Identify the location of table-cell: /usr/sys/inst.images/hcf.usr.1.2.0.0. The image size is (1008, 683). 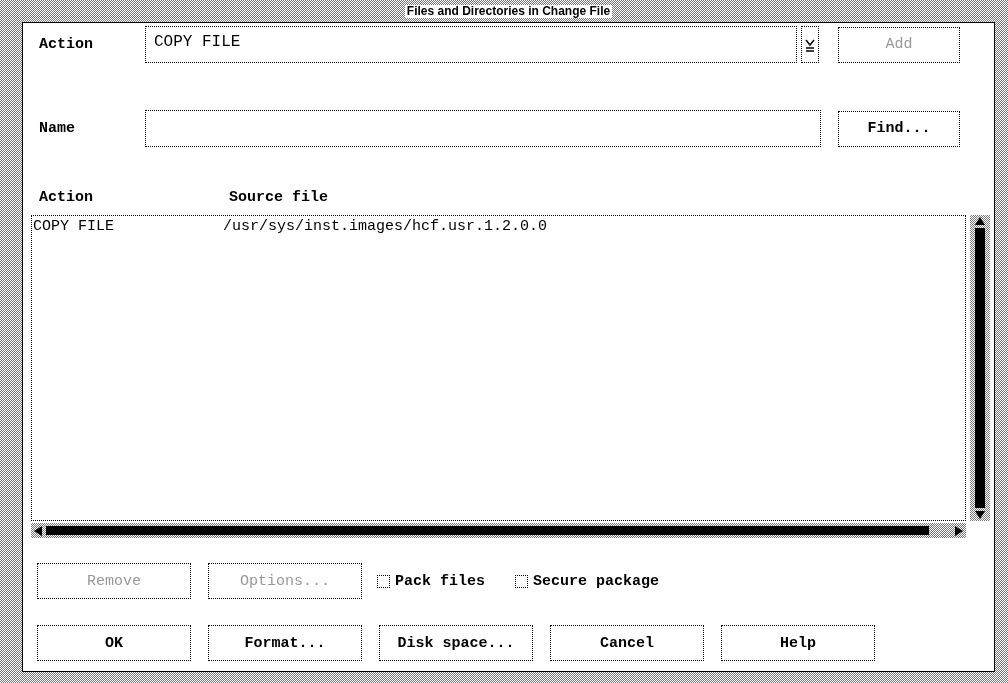
(385, 226).